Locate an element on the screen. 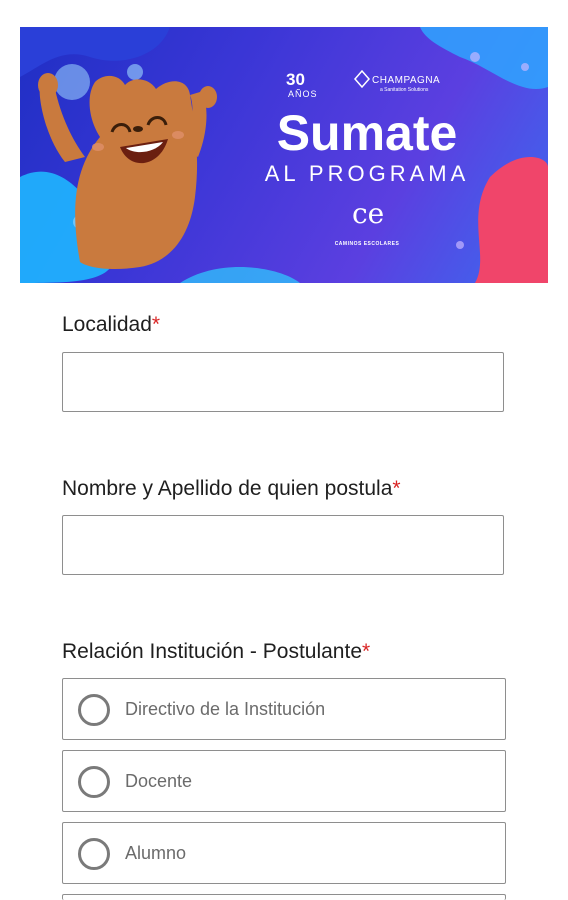 The image size is (568, 900). relacion-label: Relación Institución - Postulante* is located at coordinates (216, 652).